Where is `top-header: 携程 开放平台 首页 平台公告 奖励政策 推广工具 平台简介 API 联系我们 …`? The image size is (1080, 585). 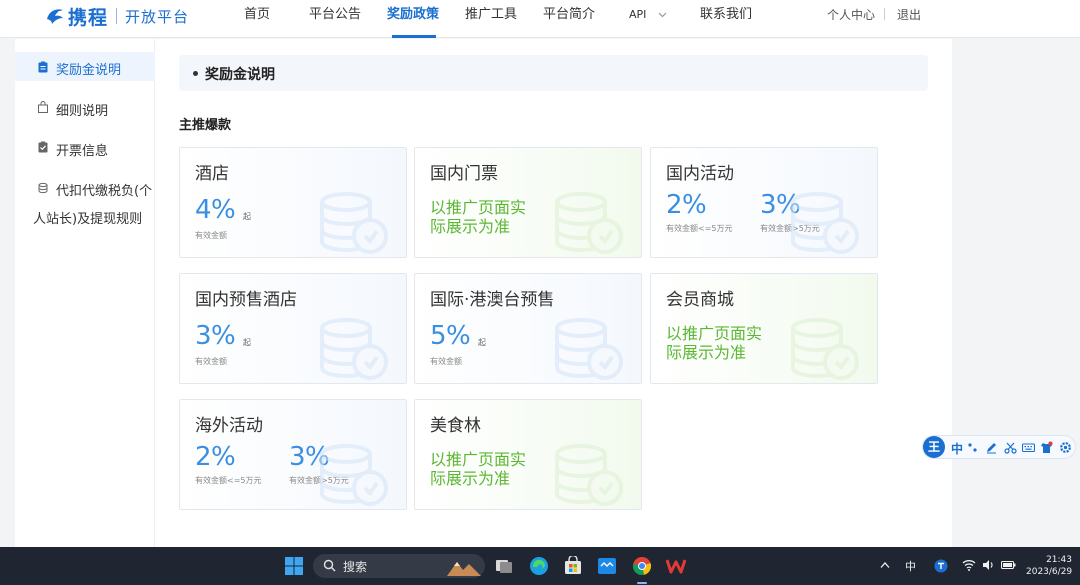 top-header: 携程 开放平台 首页 平台公告 奖励政策 推广工具 平台简介 API 联系我们 … is located at coordinates (540, 19).